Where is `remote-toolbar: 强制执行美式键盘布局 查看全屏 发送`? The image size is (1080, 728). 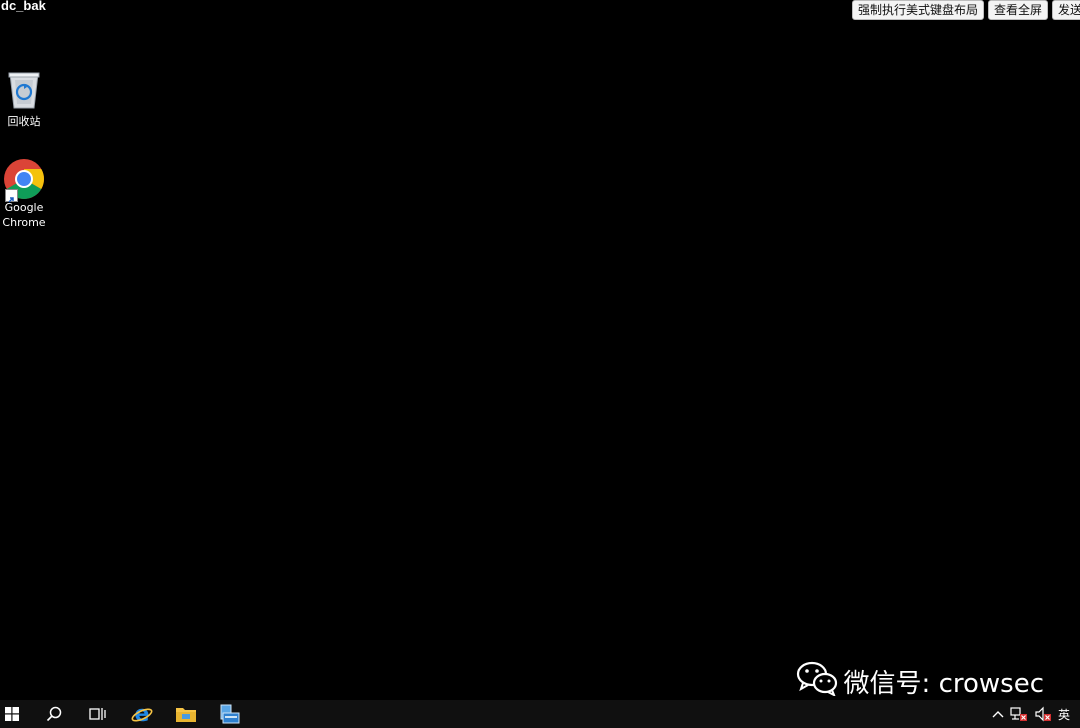
remote-toolbar: 强制执行美式键盘布局 查看全屏 发送 is located at coordinates (965, 10).